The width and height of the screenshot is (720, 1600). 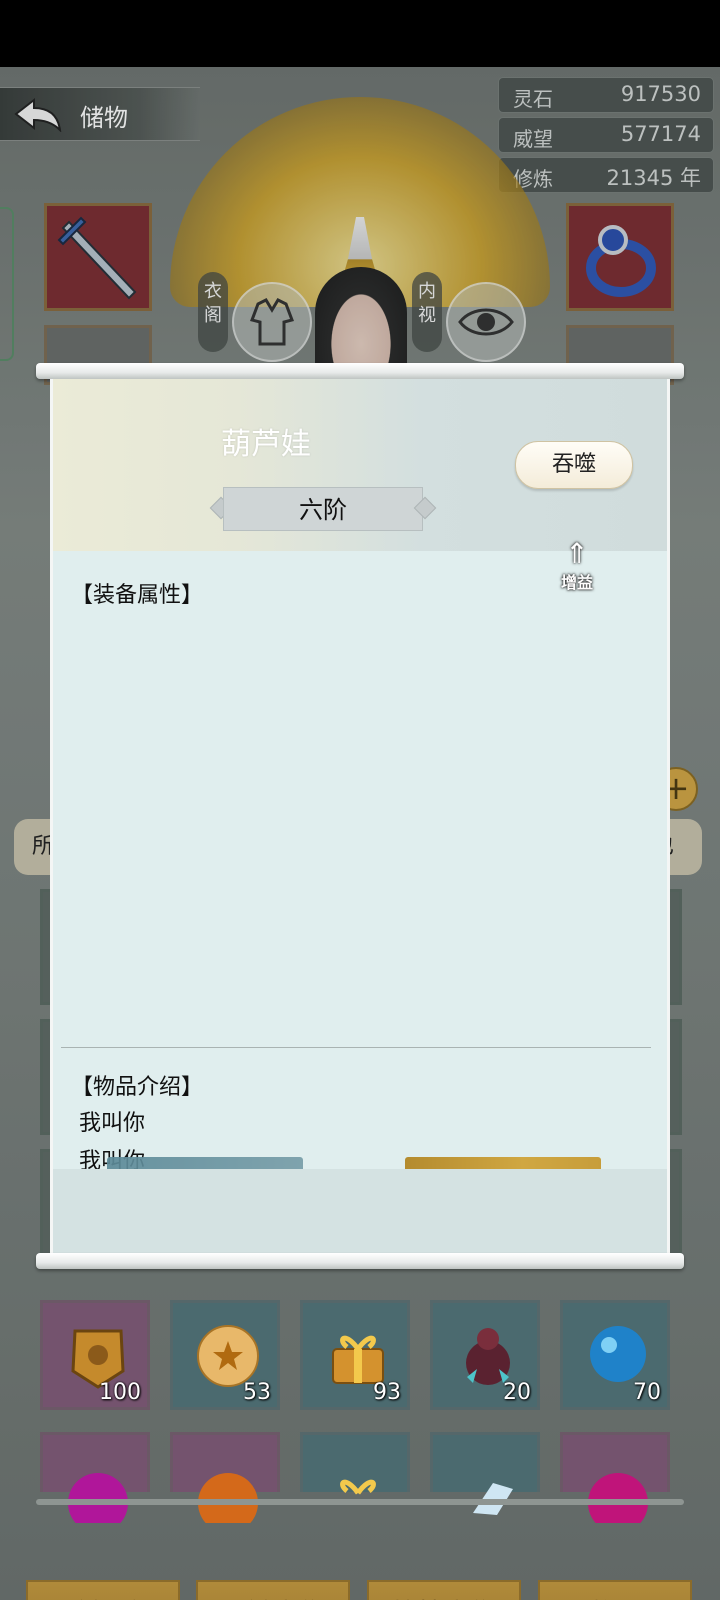 What do you see at coordinates (103, 1590) in the screenshot?
I see `decompose-all-button: 一键分解` at bounding box center [103, 1590].